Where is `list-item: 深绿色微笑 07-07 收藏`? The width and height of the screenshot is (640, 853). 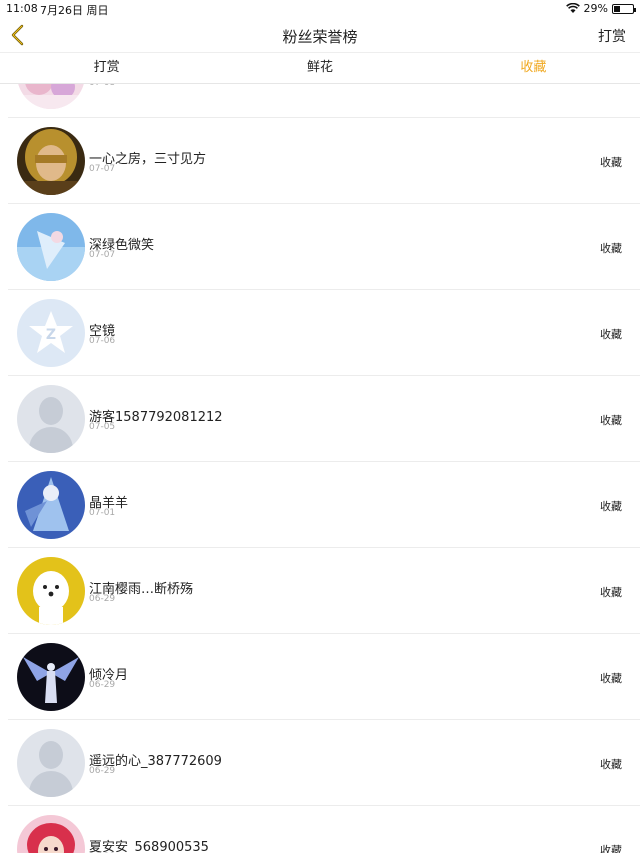
list-item: 深绿色微笑 07-07 收藏 is located at coordinates (324, 247).